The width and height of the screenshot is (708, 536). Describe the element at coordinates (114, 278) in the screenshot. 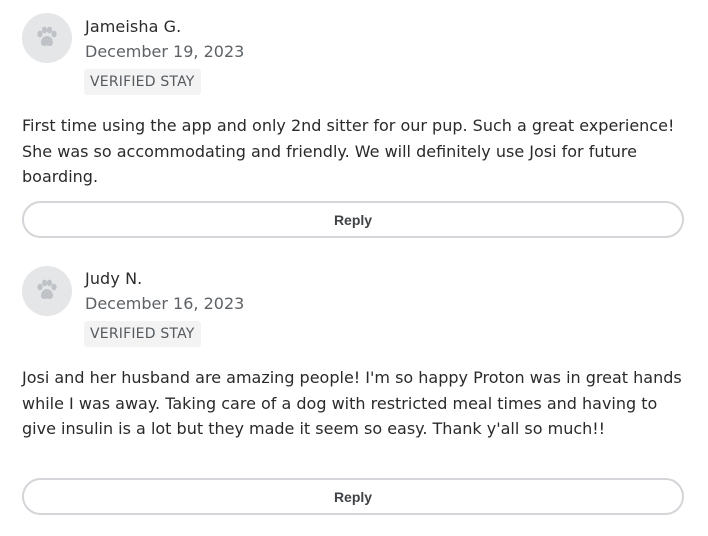

I see `reviewer-name: Judy N.` at that location.